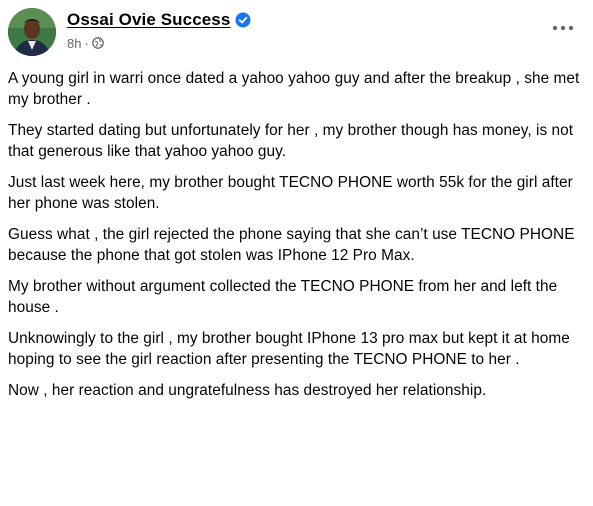  Describe the element at coordinates (294, 32) in the screenshot. I see `post-header: Ossai Ovie Success 8h ·` at that location.